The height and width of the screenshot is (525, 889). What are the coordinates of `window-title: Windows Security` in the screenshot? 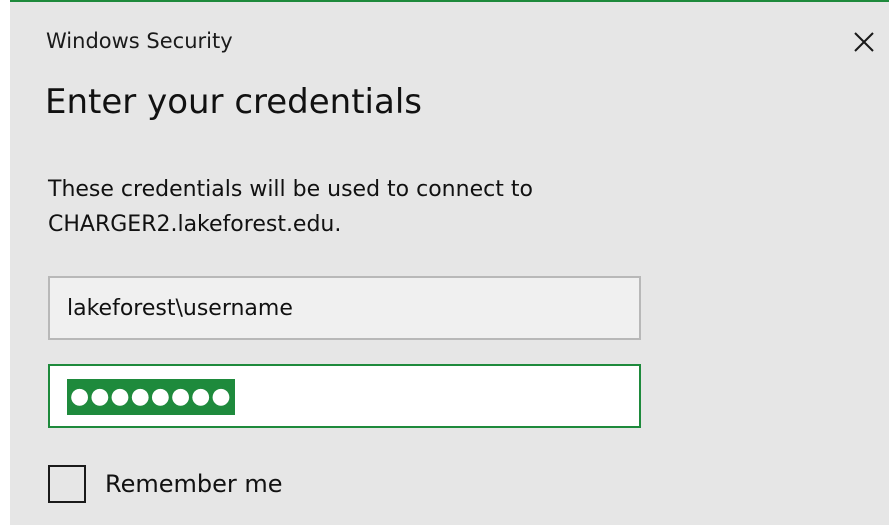 It's located at (139, 41).